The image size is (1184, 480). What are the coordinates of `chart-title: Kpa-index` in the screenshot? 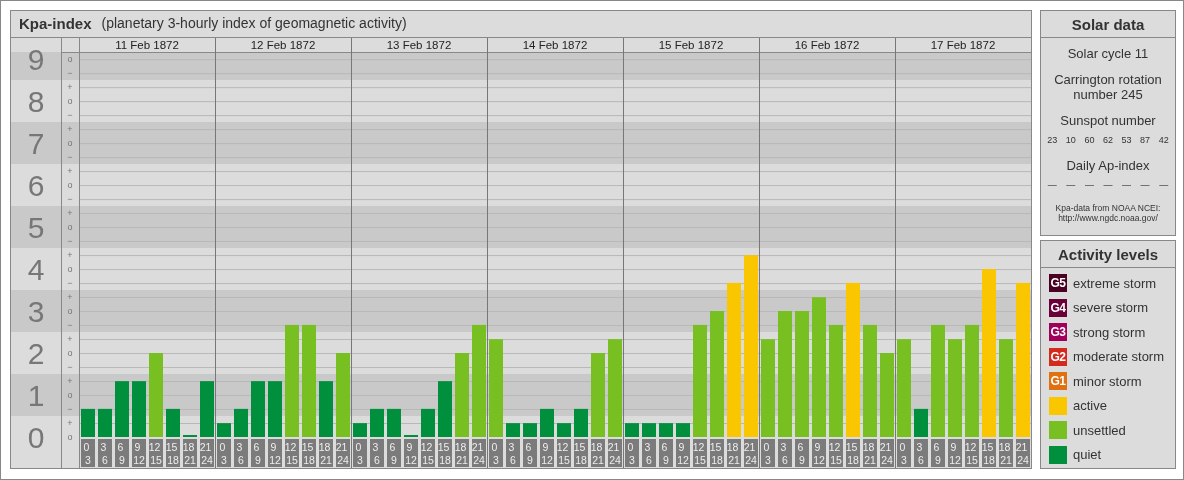 It's located at (55, 23).